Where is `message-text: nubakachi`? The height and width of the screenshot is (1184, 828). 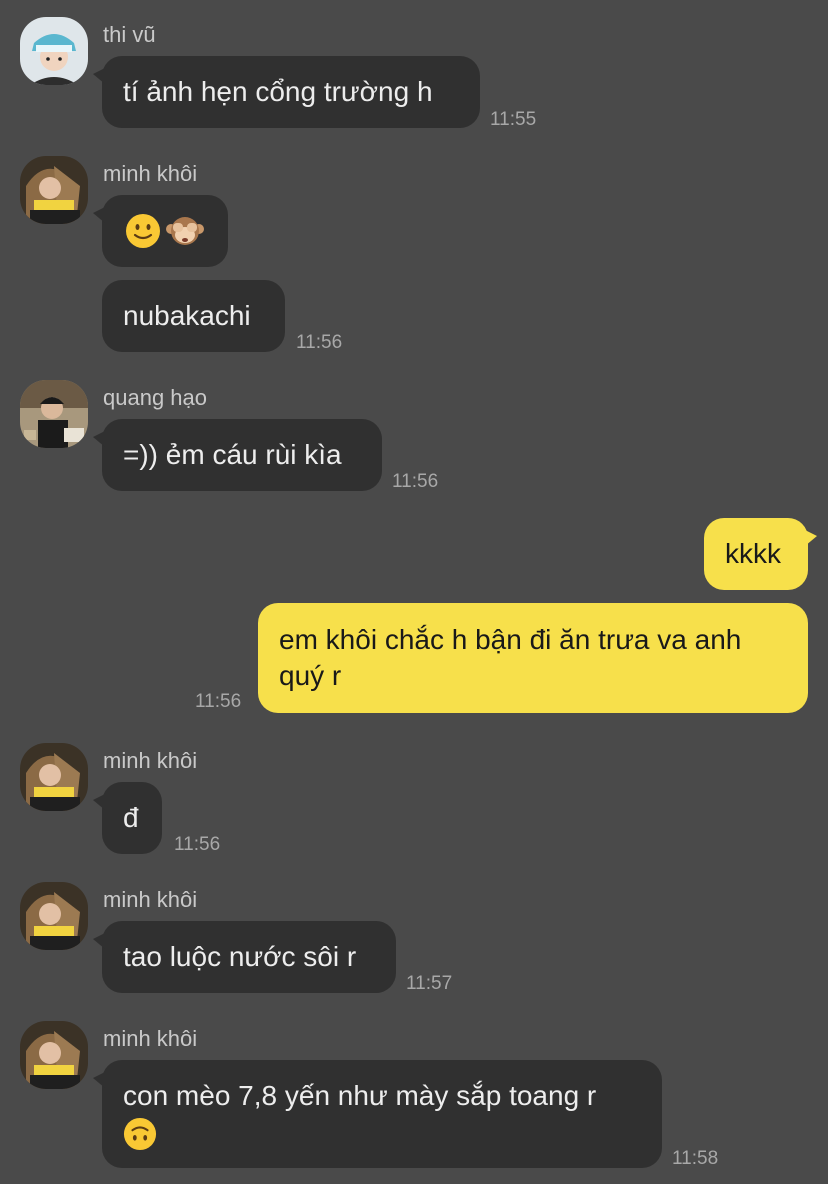 message-text: nubakachi is located at coordinates (187, 315).